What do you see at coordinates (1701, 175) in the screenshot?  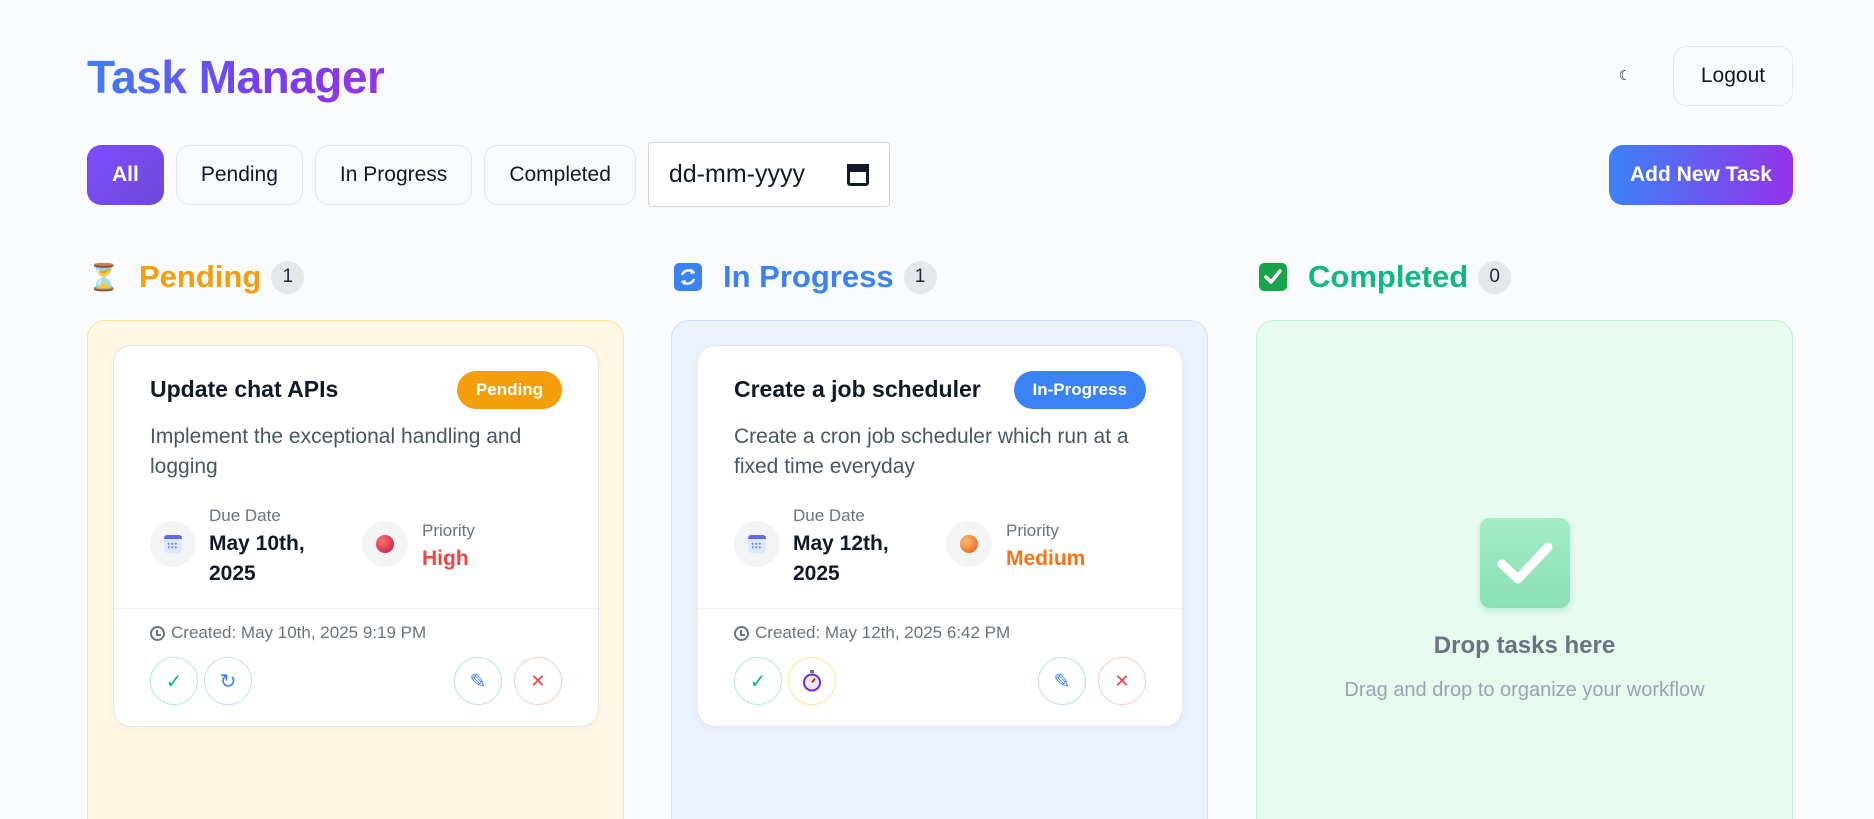 I see `add-new-task-button: Add New Task` at bounding box center [1701, 175].